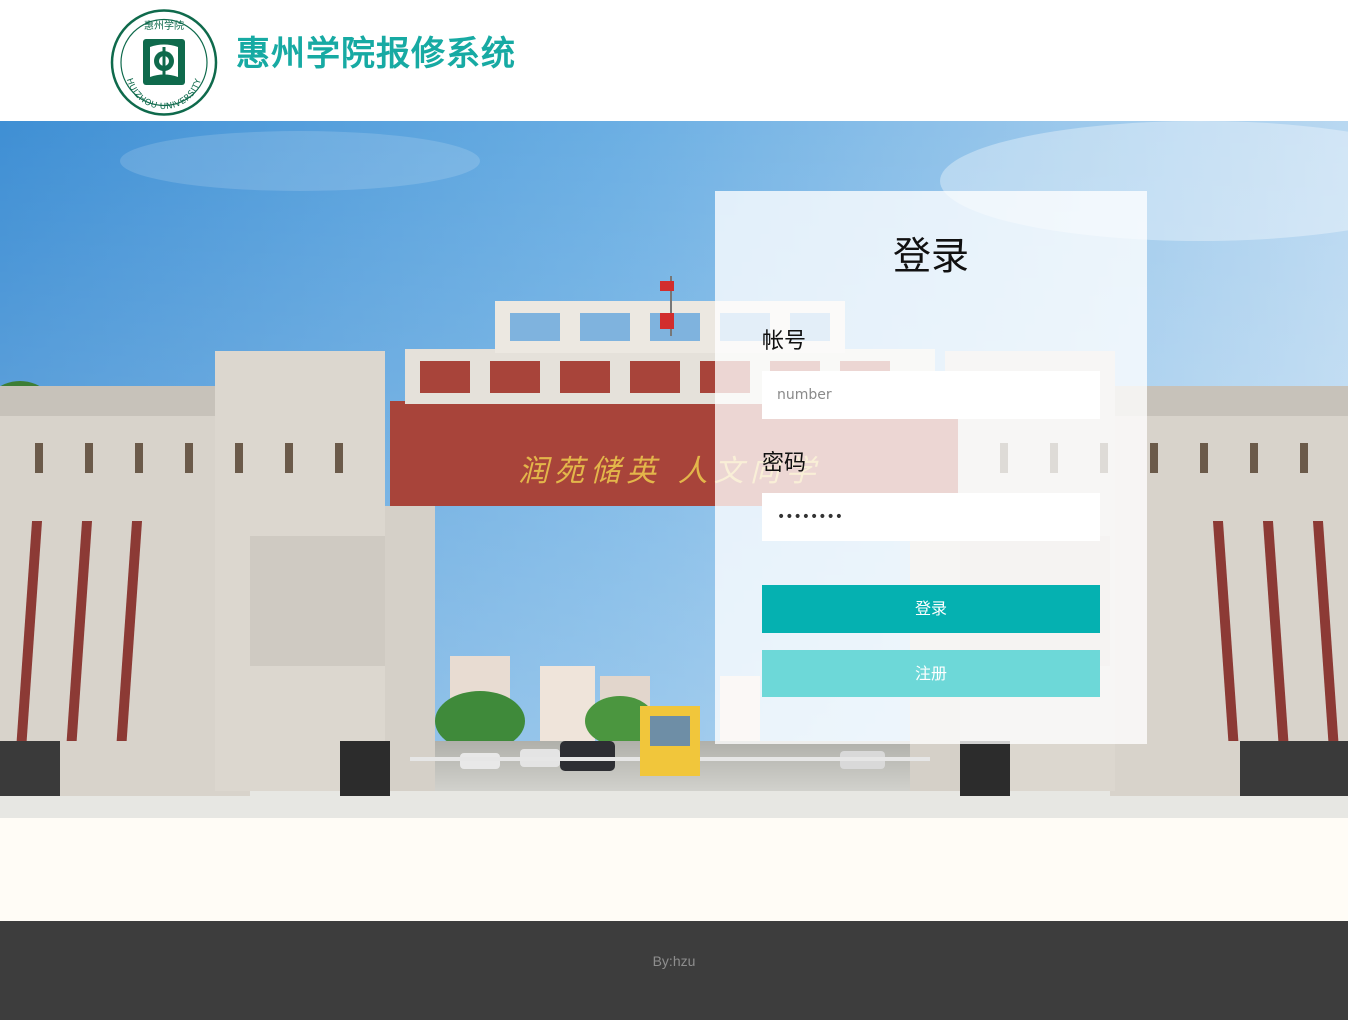 This screenshot has height=1020, width=1348. What do you see at coordinates (164, 25) in the screenshot?
I see `logo-text-top: 惠州学院` at bounding box center [164, 25].